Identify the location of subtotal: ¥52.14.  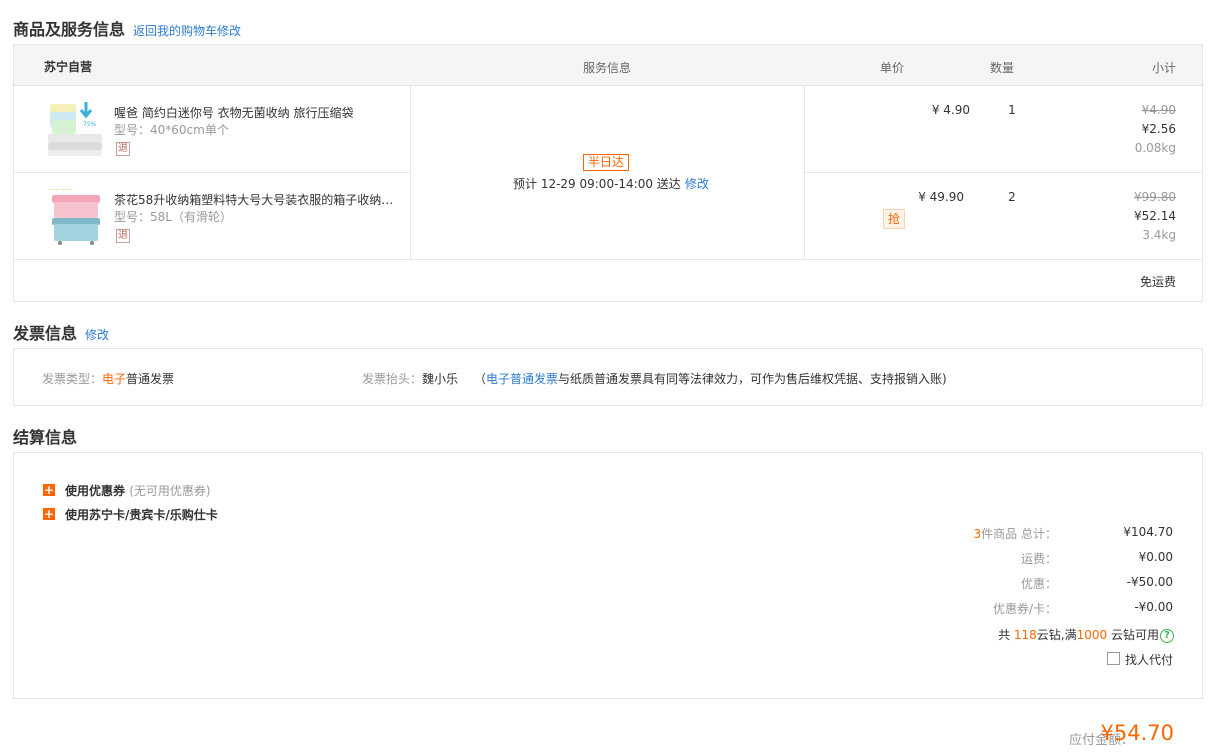
(1155, 216).